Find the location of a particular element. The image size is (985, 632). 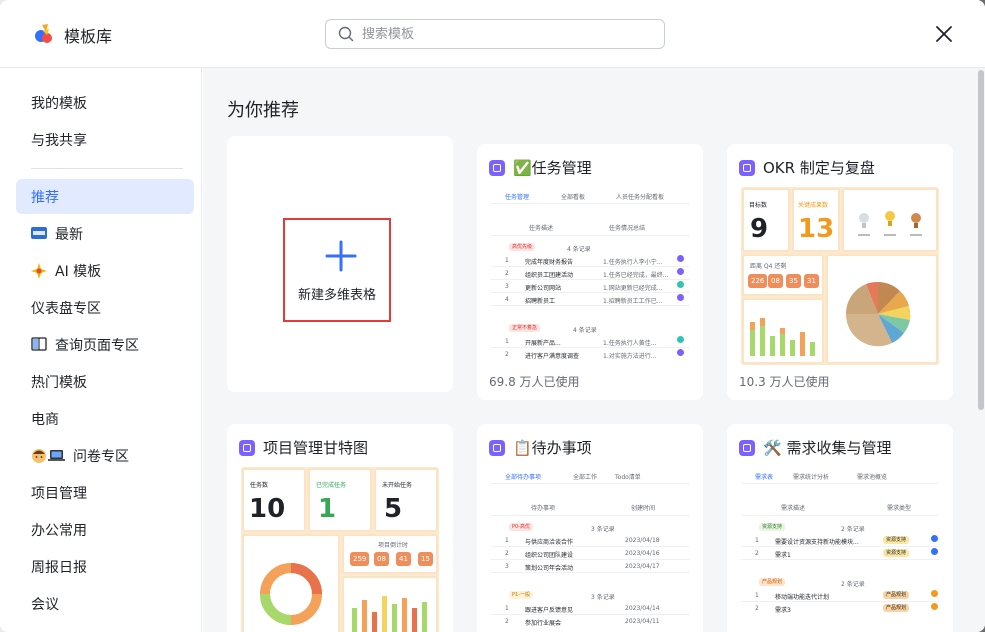

sidebar-item-reports: 周报日报 is located at coordinates (105, 566).